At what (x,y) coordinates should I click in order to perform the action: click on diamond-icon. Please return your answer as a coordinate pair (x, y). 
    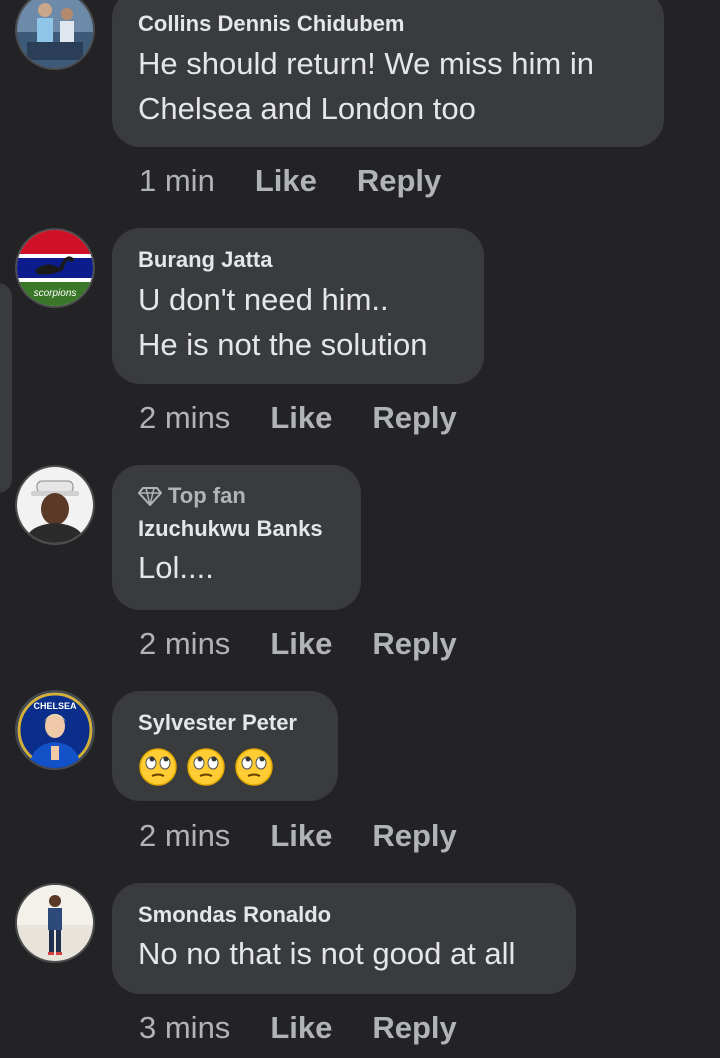
    Looking at the image, I should click on (150, 496).